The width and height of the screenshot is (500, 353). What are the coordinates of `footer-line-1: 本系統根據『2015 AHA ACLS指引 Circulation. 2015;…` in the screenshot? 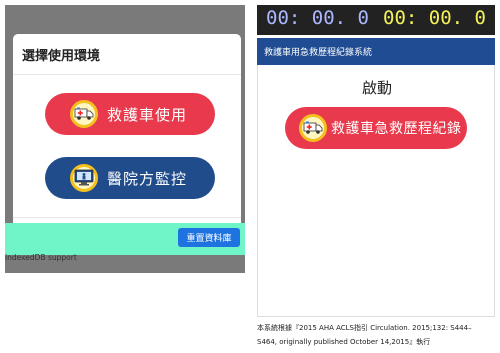 It's located at (364, 328).